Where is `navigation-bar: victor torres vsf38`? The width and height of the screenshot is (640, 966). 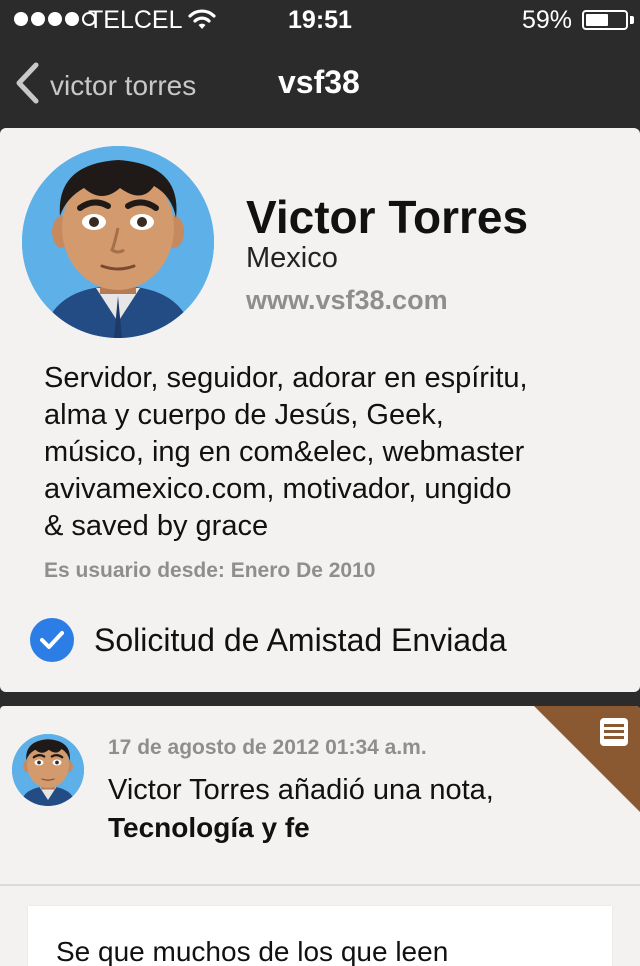 navigation-bar: victor torres vsf38 is located at coordinates (320, 84).